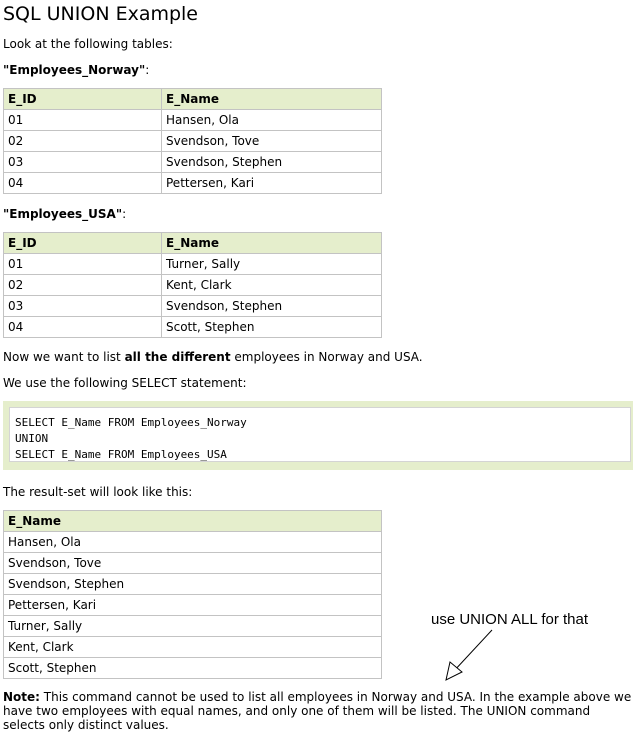 The width and height of the screenshot is (635, 735). Describe the element at coordinates (131, 422) in the screenshot. I see `code-line: SELECT E_Name FROM Employees_Norway` at that location.